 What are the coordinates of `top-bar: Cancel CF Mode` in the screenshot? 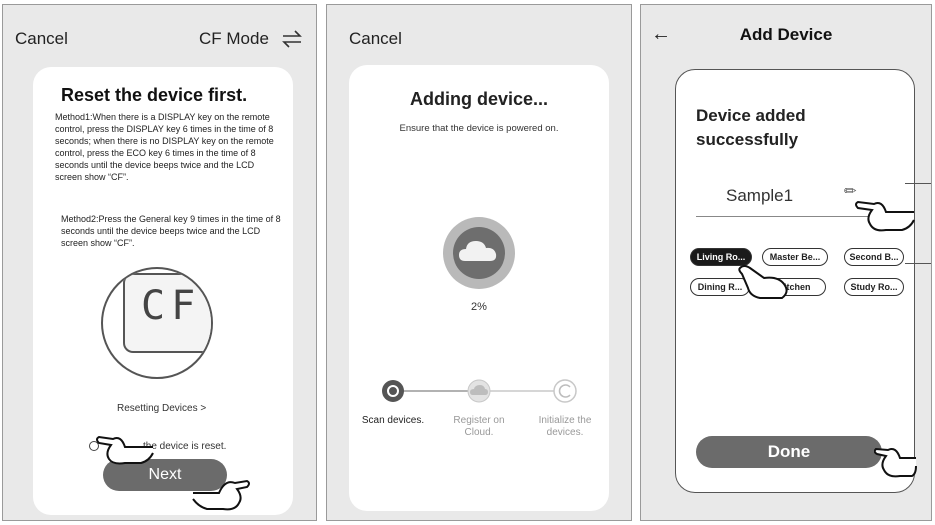 It's located at (159, 30).